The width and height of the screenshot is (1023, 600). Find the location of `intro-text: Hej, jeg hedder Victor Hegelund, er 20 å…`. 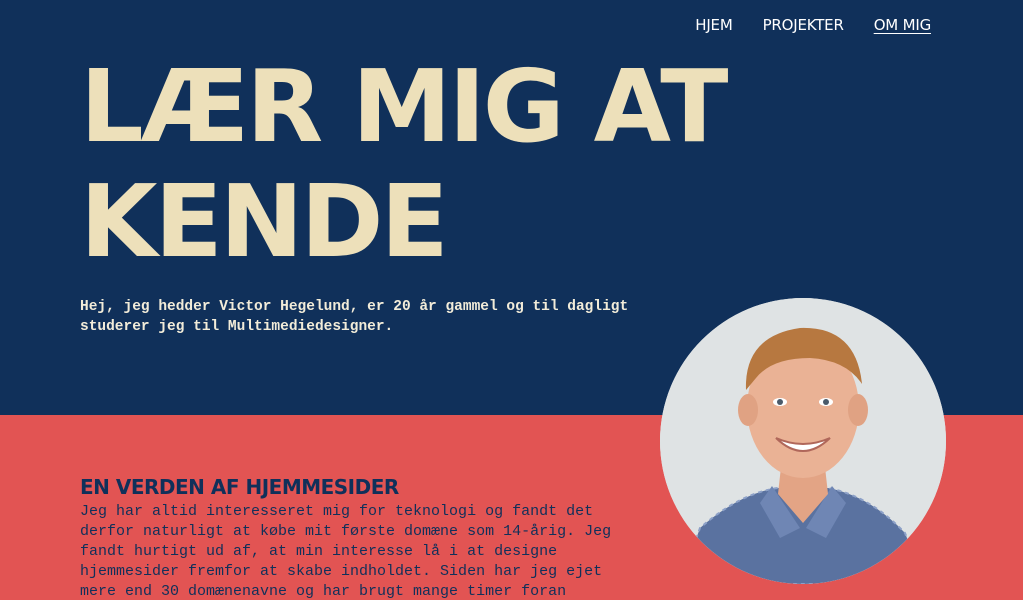

intro-text: Hej, jeg hedder Victor Hegelund, er 20 å… is located at coordinates (354, 317).